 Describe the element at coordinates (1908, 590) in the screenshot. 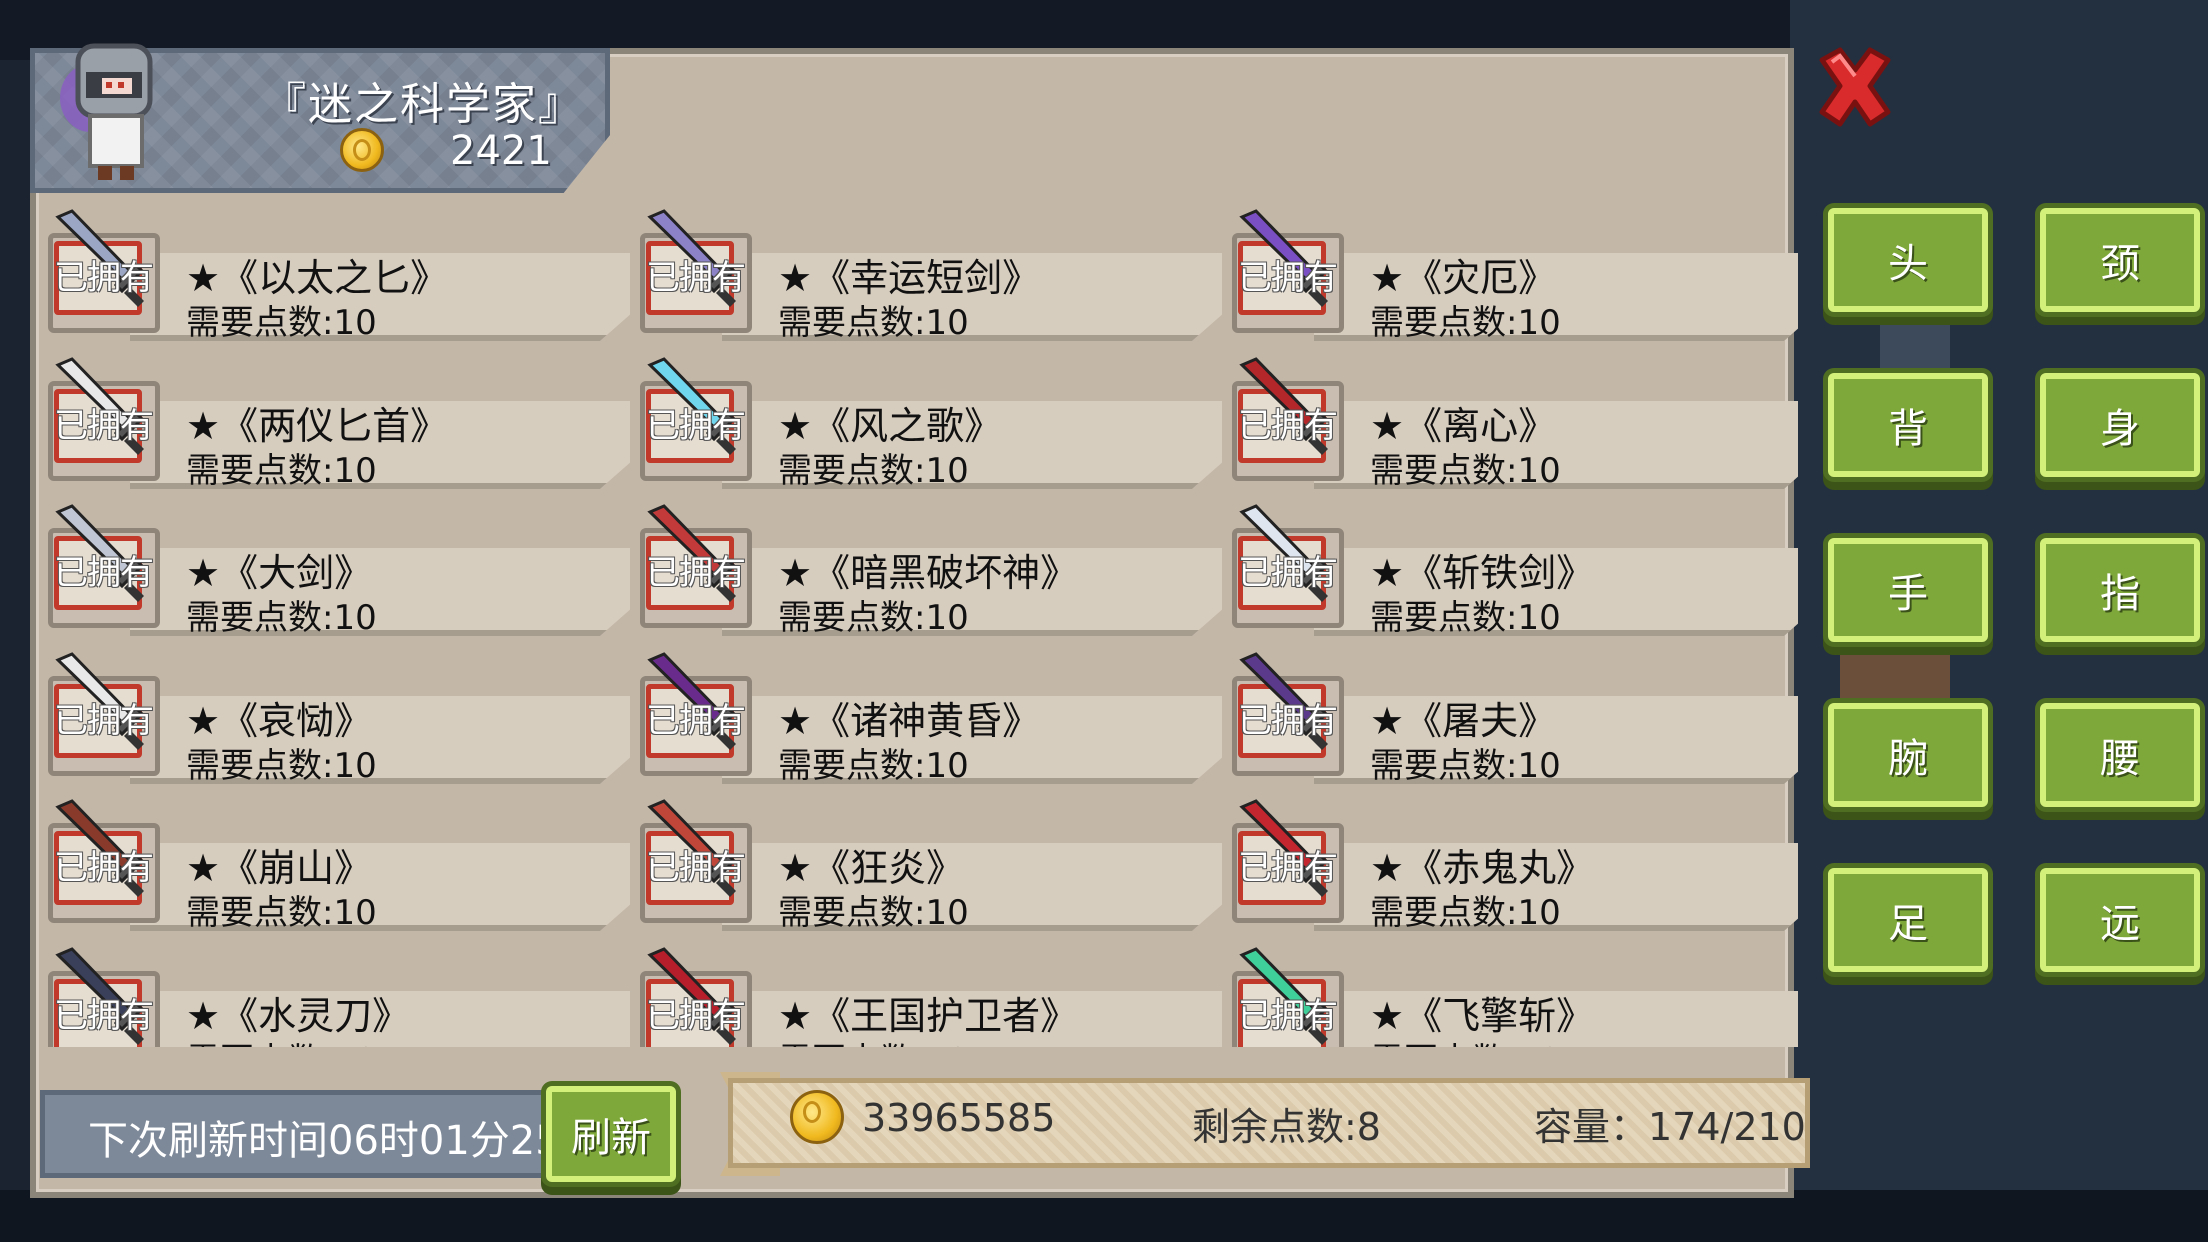

I see `category-button: 手` at that location.